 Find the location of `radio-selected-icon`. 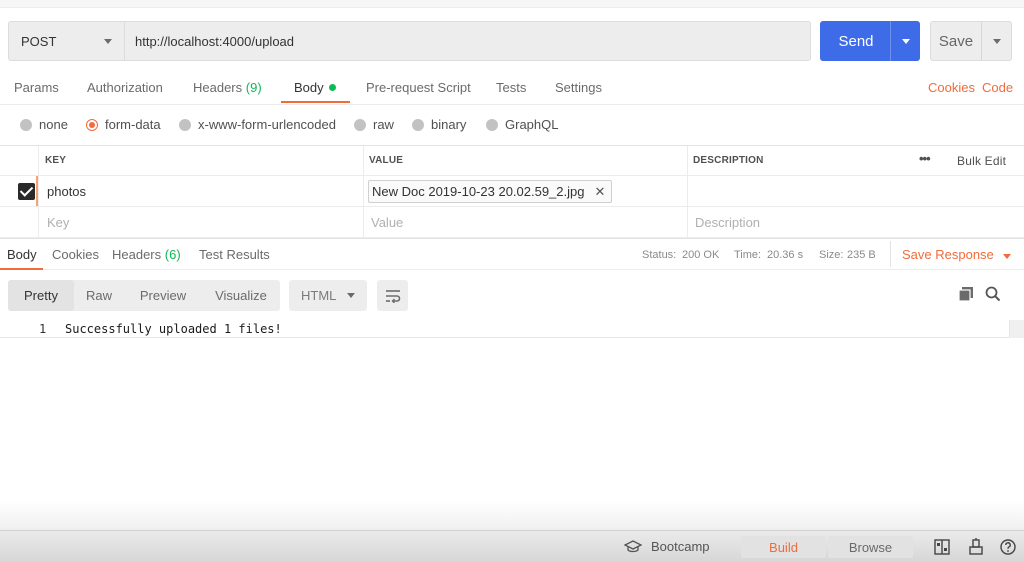

radio-selected-icon is located at coordinates (92, 124).